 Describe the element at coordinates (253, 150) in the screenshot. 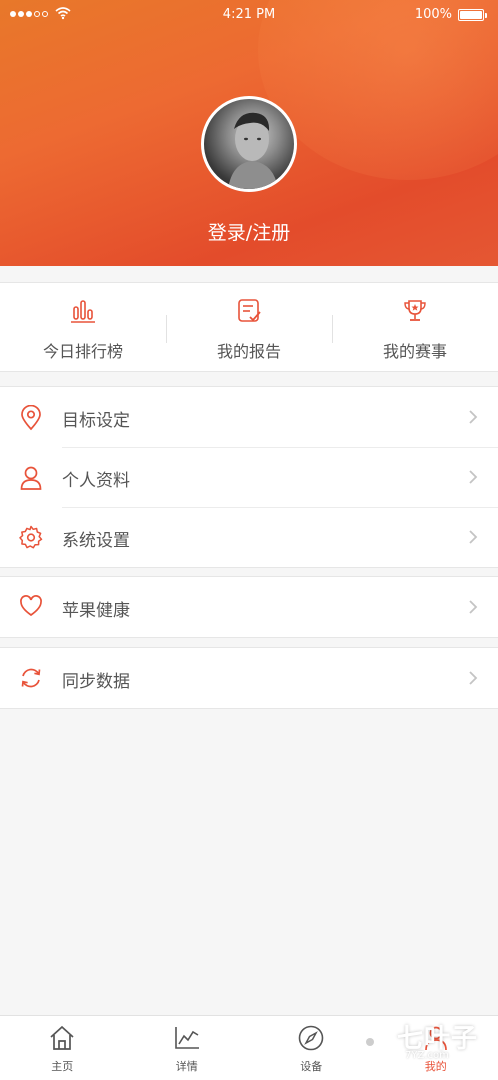

I see `avatar-portrait` at that location.